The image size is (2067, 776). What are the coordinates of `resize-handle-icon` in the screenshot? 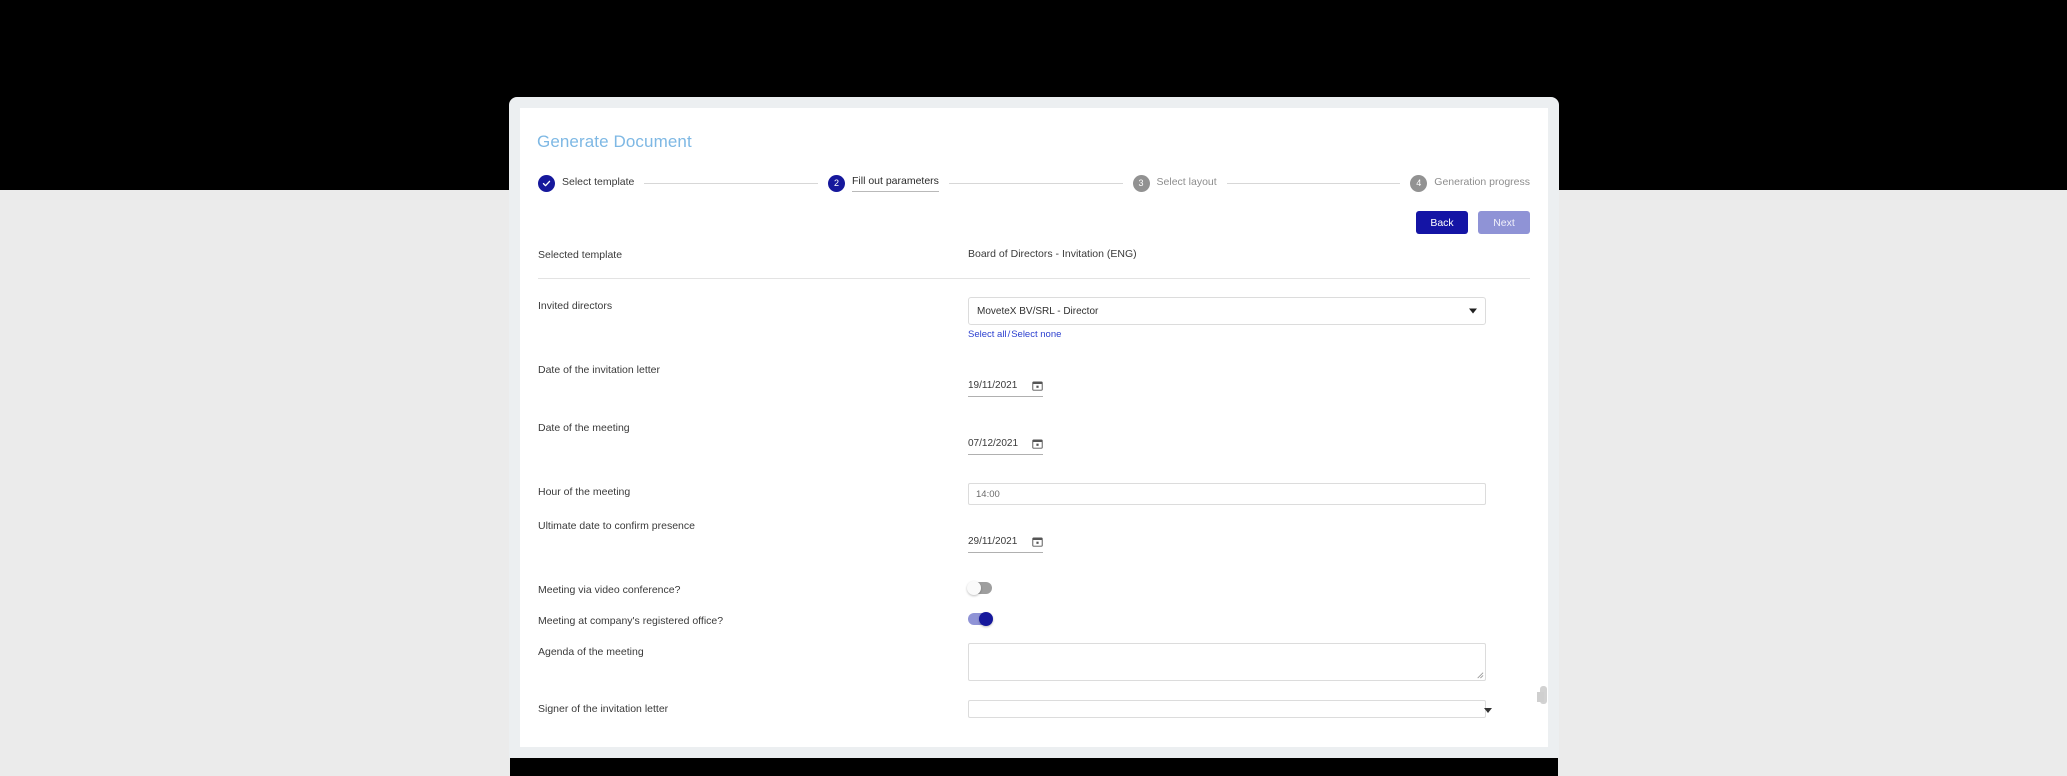 It's located at (1480, 675).